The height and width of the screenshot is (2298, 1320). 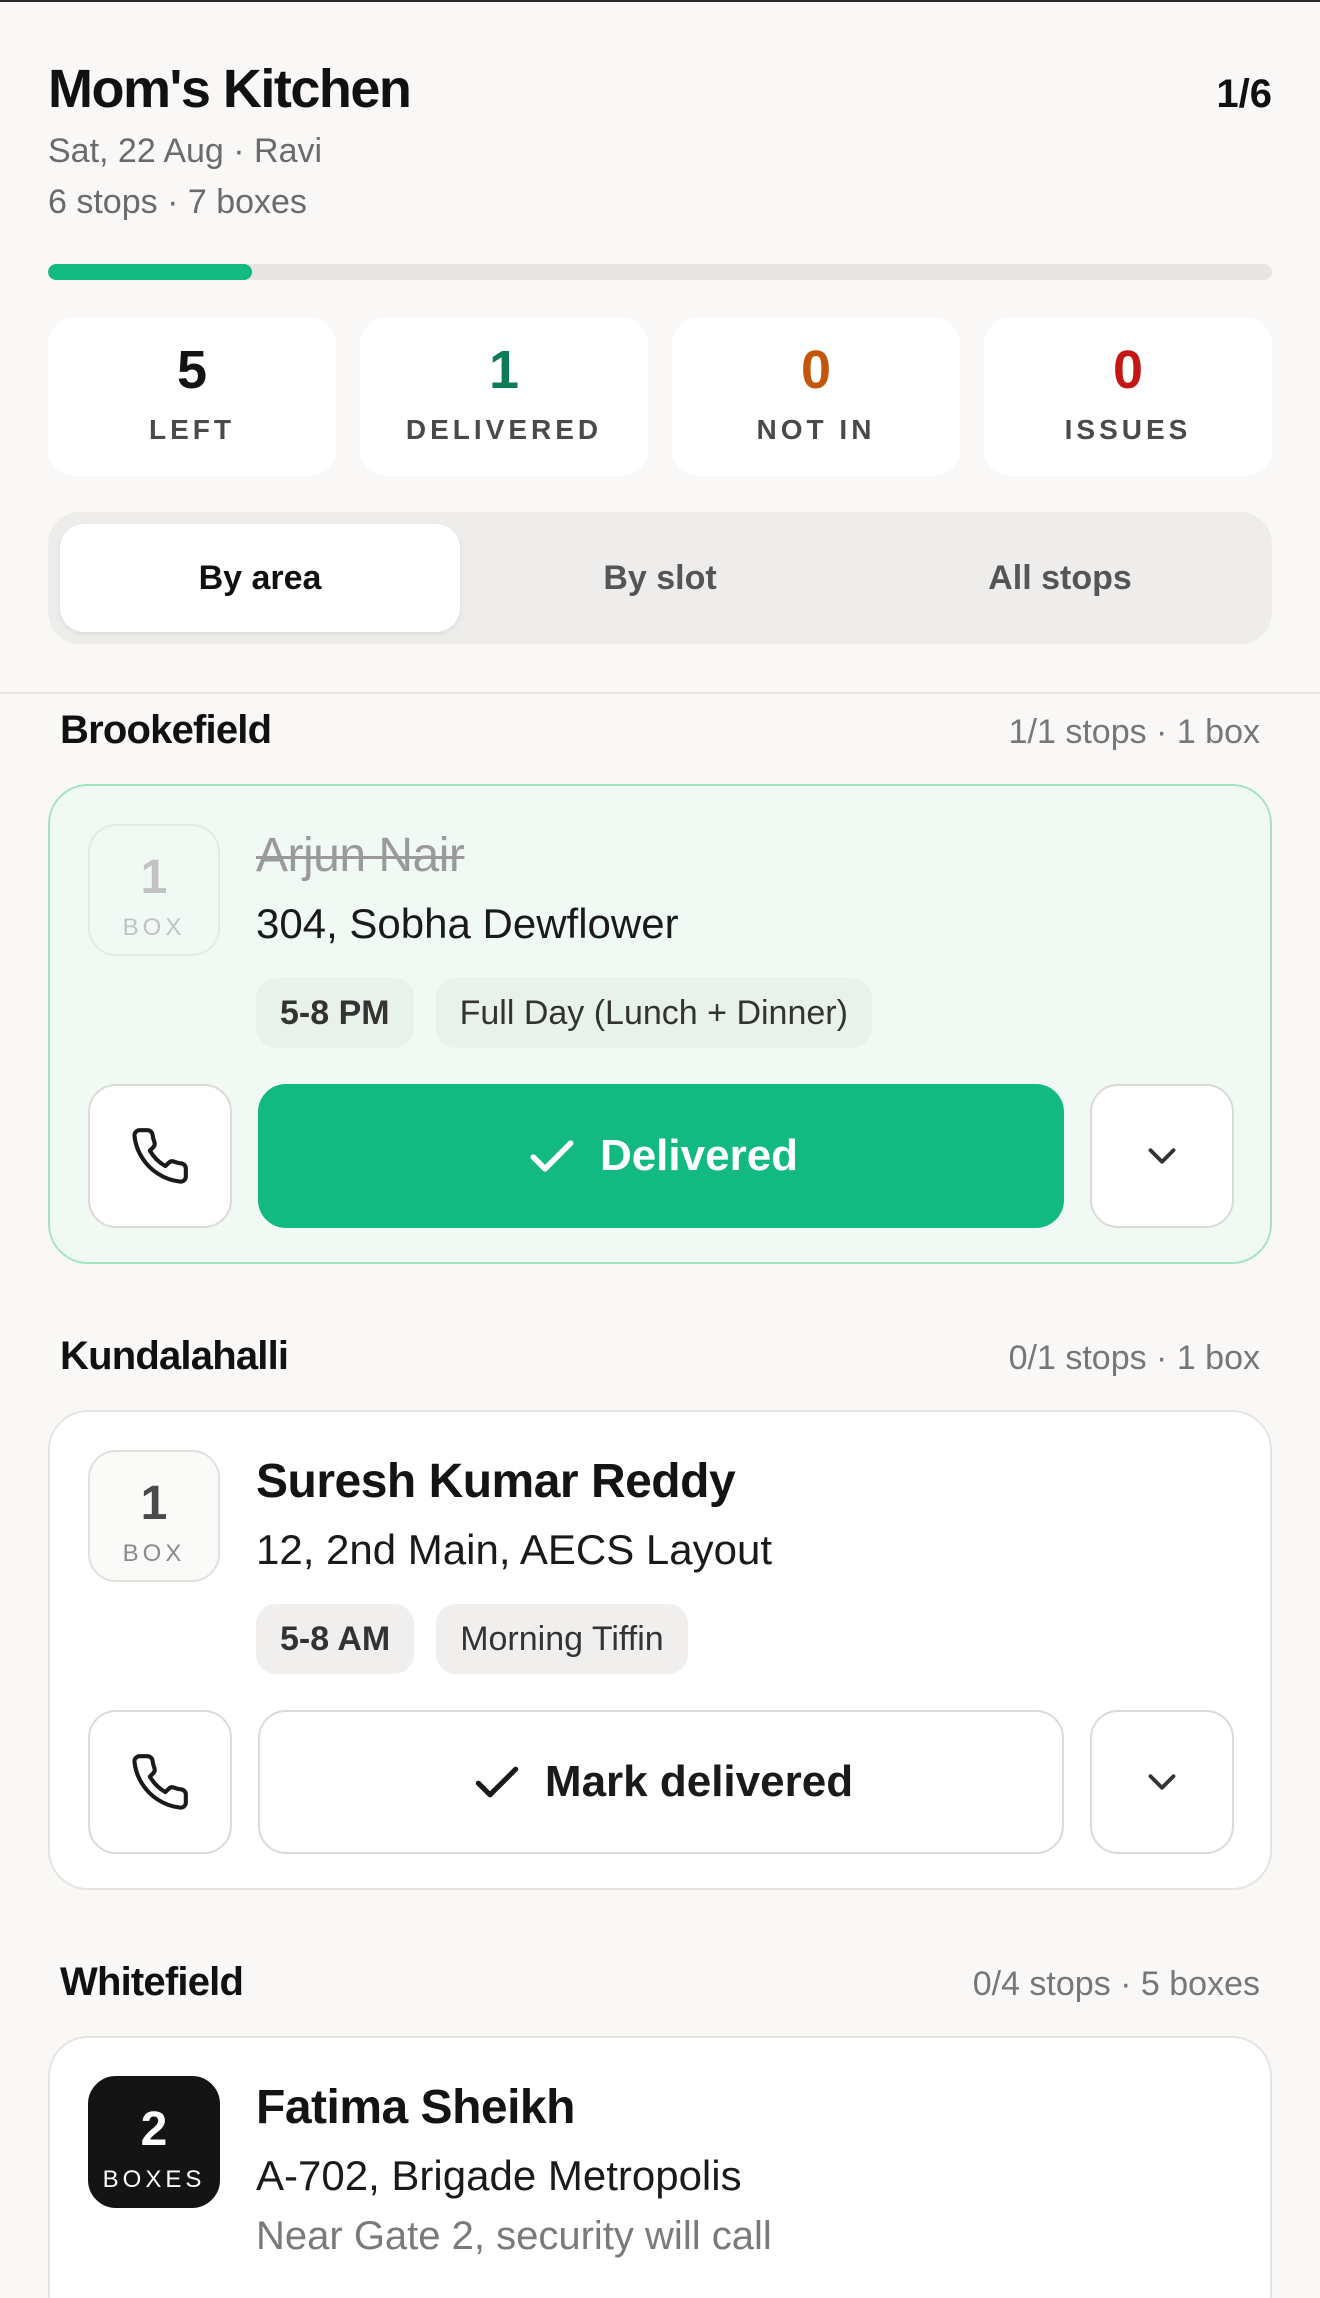 What do you see at coordinates (699, 1781) in the screenshot?
I see `mark-delivered-label: Mark delivered` at bounding box center [699, 1781].